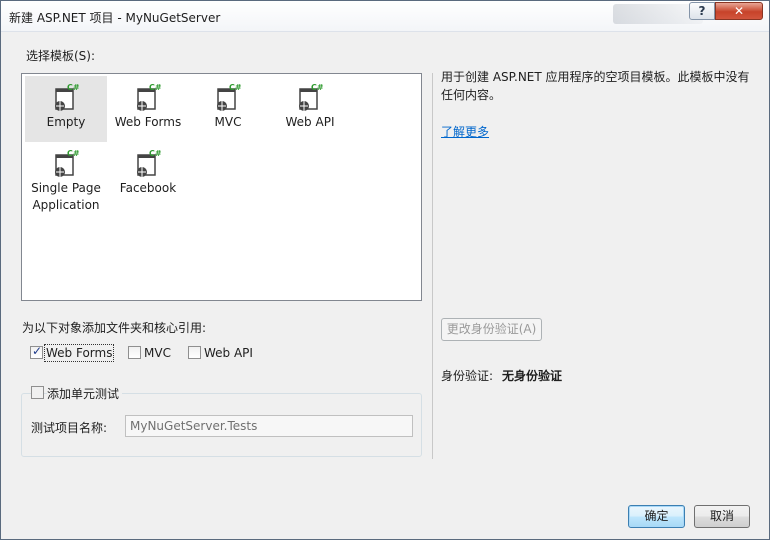 The width and height of the screenshot is (770, 540). What do you see at coordinates (69, 428) in the screenshot?
I see `test-project-name-label: 测试项目名称:` at bounding box center [69, 428].